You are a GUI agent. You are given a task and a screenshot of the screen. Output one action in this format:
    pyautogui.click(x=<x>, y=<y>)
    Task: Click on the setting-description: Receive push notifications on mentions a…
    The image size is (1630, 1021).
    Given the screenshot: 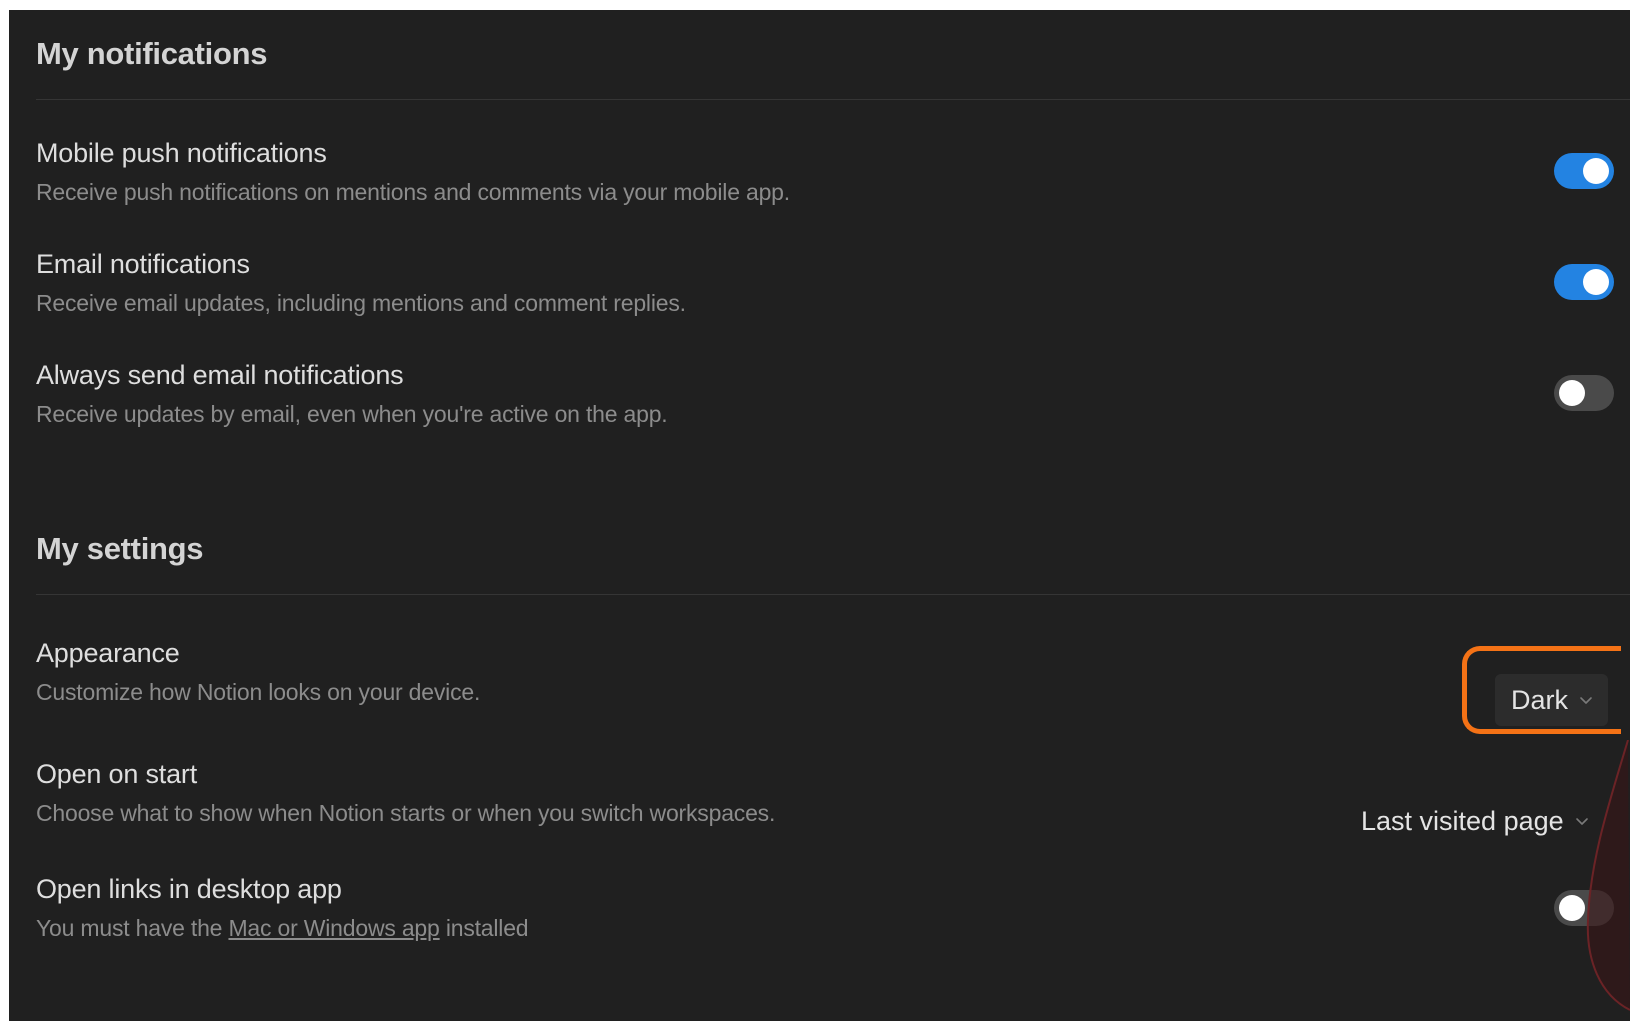 What is the action you would take?
    pyautogui.click(x=413, y=192)
    